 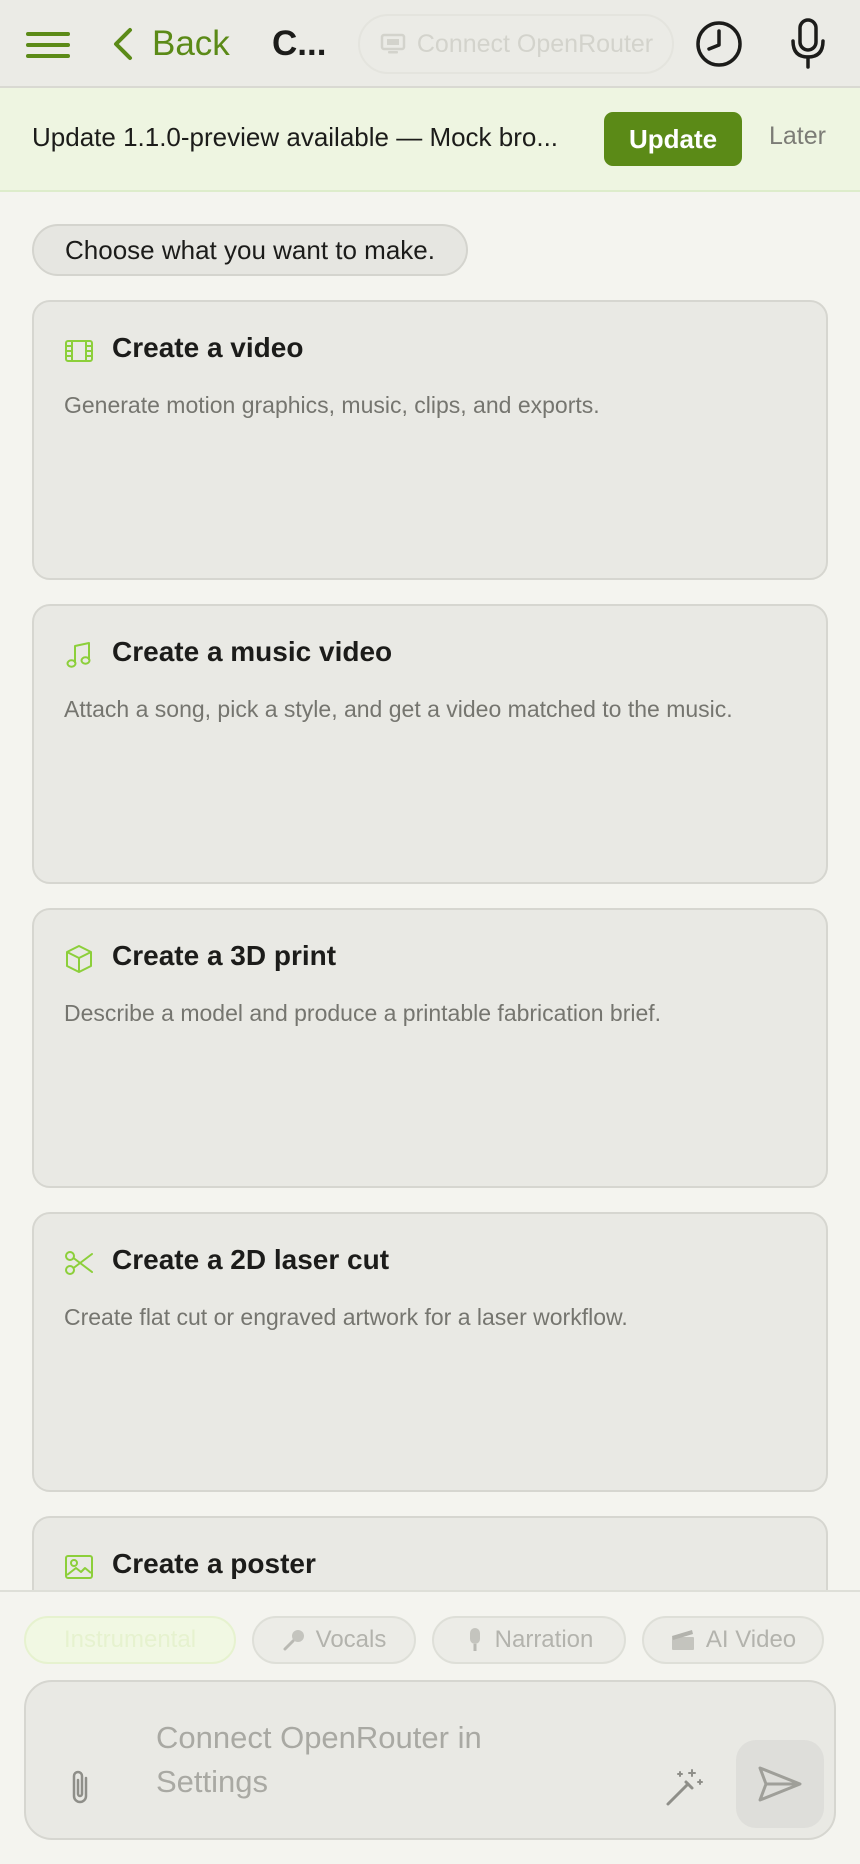 I want to click on clock-icon, so click(x=719, y=44).